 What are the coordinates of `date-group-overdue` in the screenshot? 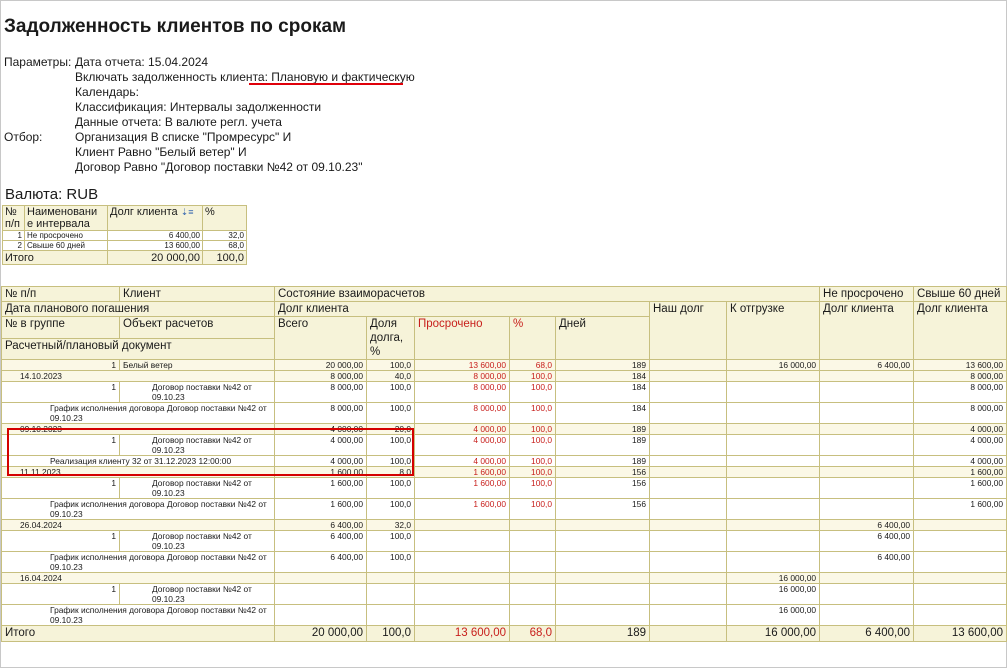 It's located at (462, 578).